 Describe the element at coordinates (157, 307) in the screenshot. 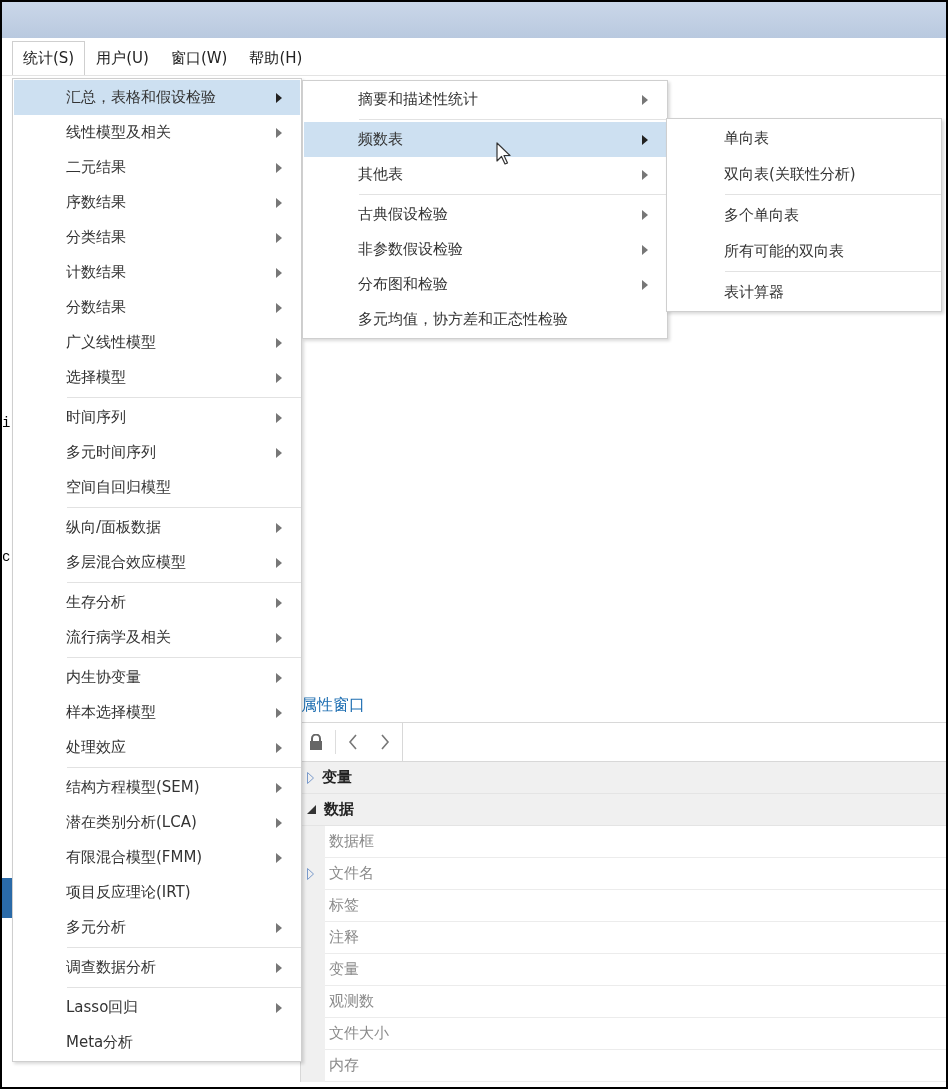

I see `menu-item: 分数结果` at that location.